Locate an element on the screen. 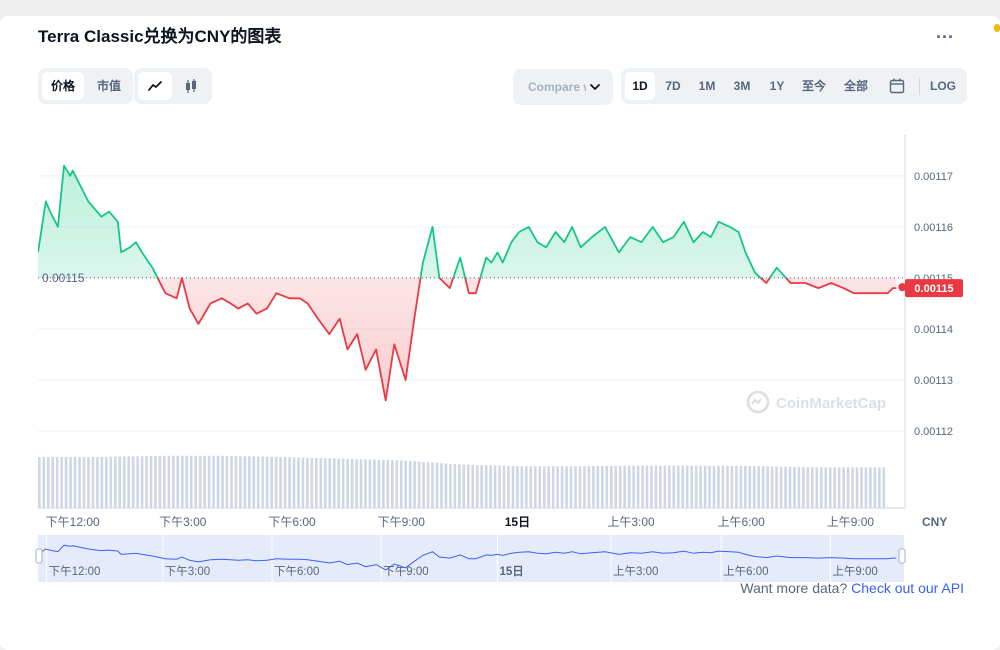 This screenshot has height=650, width=1000. navigator-label: 15日 is located at coordinates (511, 571).